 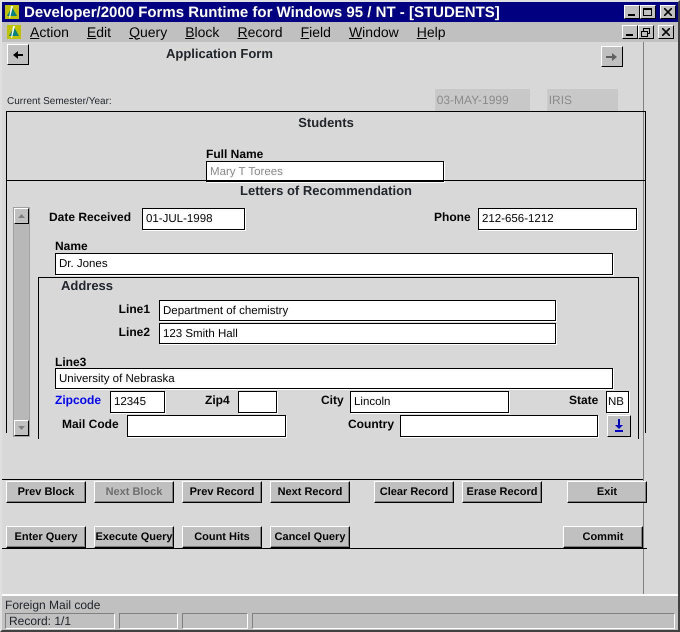 I want to click on input-field: NB, so click(x=617, y=401).